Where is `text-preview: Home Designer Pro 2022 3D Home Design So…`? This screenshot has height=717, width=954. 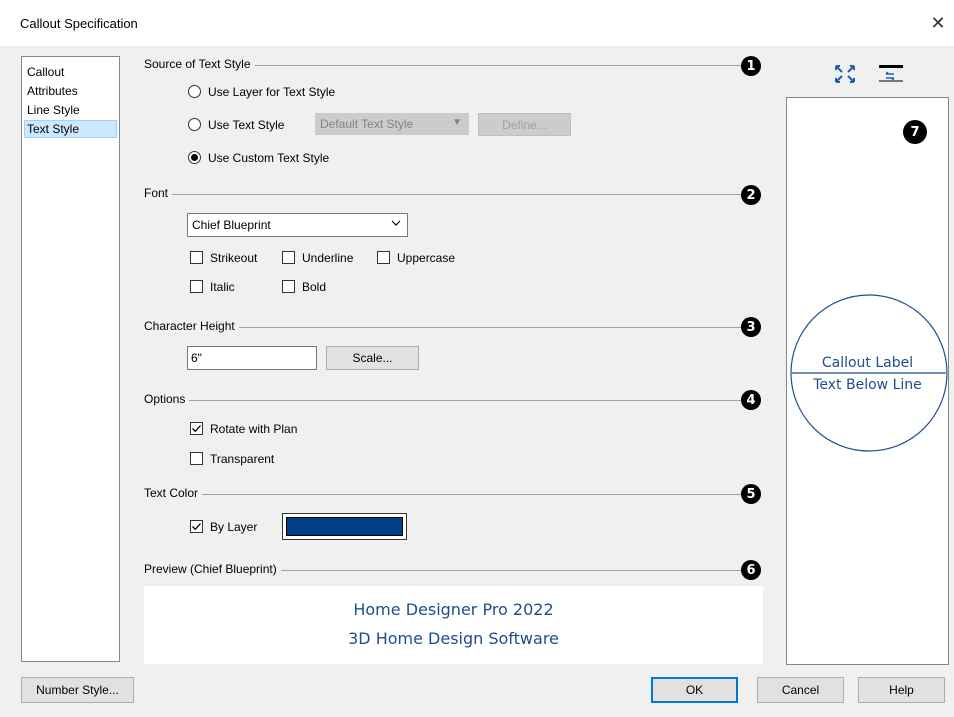
text-preview: Home Designer Pro 2022 3D Home Design So… is located at coordinates (453, 625).